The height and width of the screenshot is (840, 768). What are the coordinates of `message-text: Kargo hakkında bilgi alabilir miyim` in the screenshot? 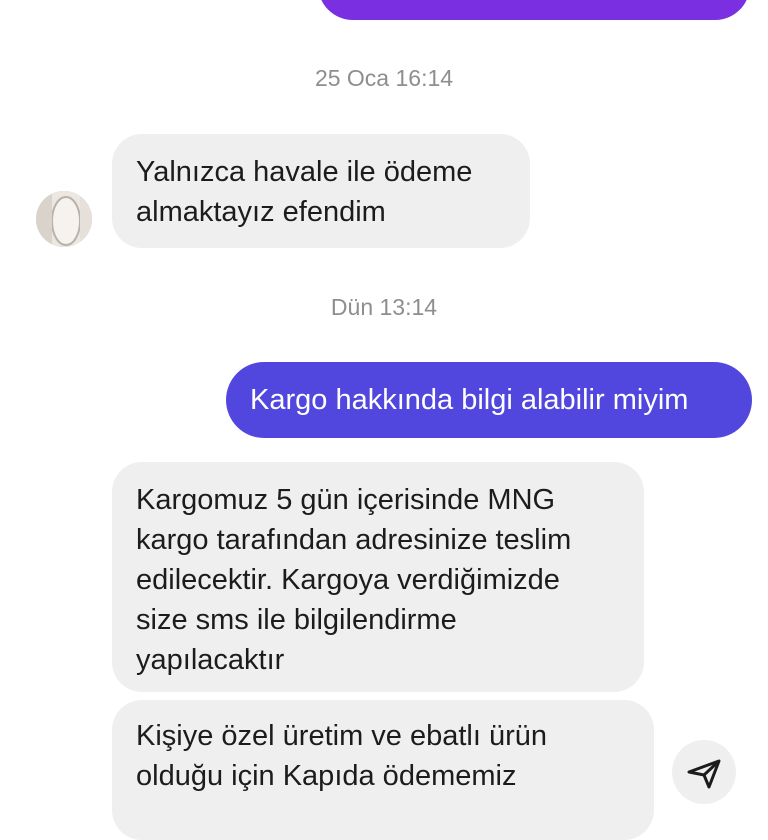 It's located at (469, 400).